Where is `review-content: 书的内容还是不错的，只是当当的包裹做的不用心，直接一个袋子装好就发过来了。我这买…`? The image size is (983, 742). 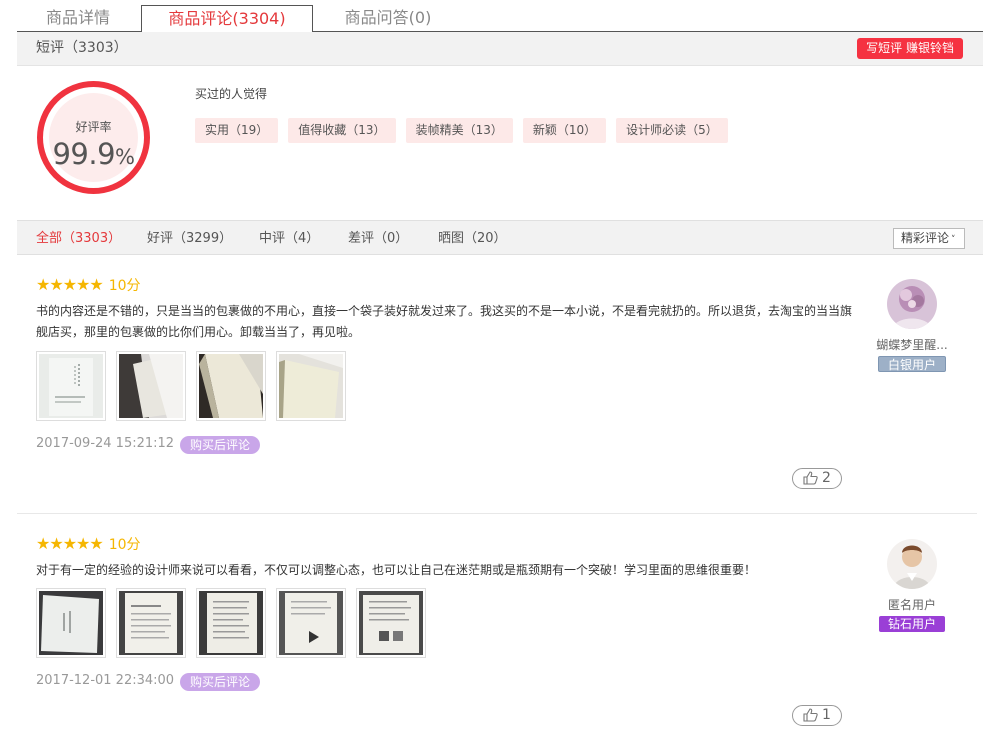
review-content: 书的内容还是不错的，只是当当的包裹做的不用心，直接一个袋子装好就发过来了。我这买… is located at coordinates (444, 321).